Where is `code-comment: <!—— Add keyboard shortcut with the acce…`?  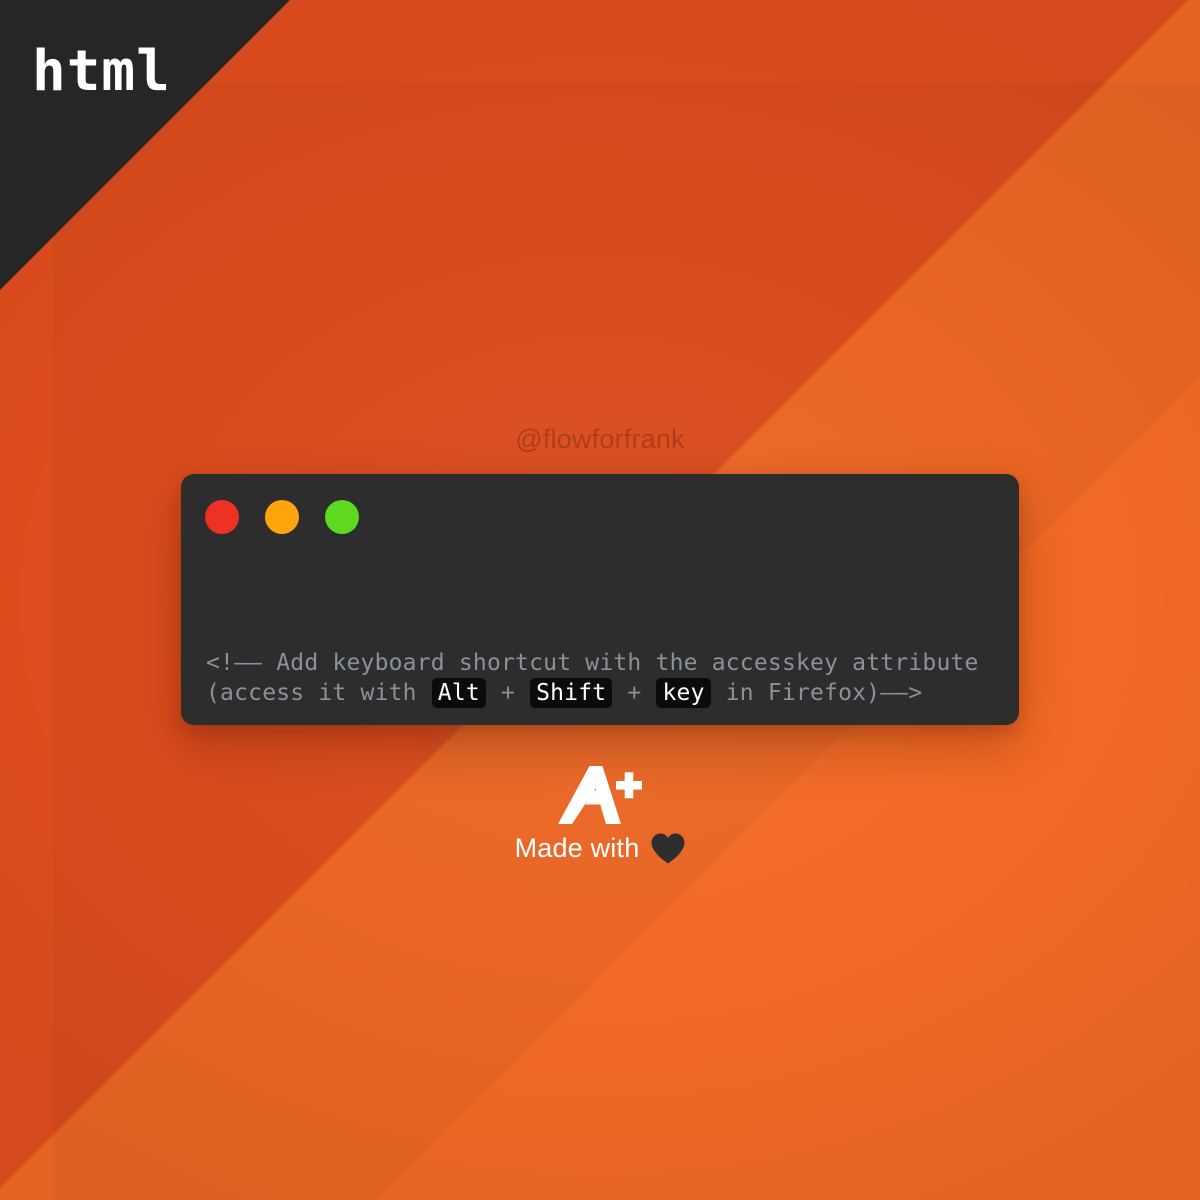 code-comment: <!—— Add keyboard shortcut with the acce… is located at coordinates (603, 678).